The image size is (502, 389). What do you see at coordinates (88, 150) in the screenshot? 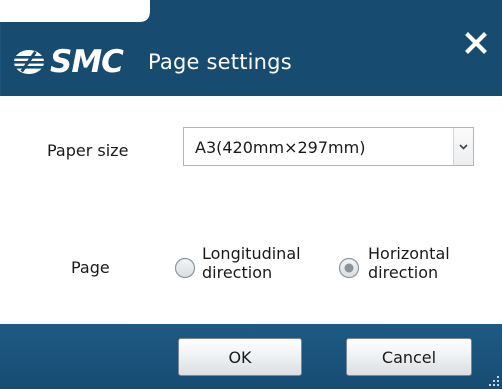
I see `paper-size-label: Paper size` at bounding box center [88, 150].